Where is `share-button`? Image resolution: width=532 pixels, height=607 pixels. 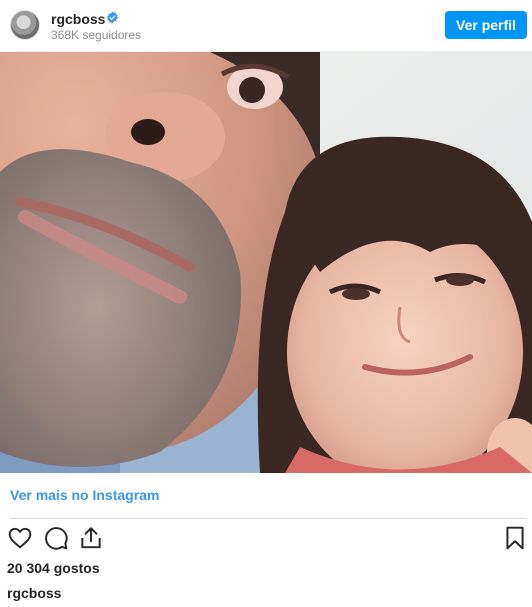
share-button is located at coordinates (91, 538).